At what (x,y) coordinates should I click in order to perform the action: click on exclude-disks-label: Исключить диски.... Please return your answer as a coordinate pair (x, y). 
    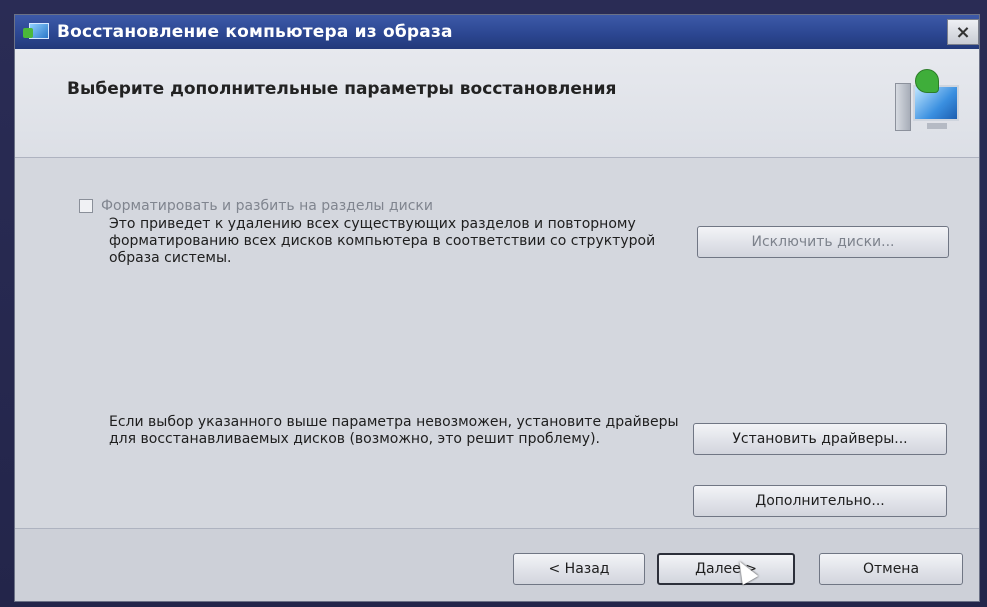
    Looking at the image, I should click on (823, 242).